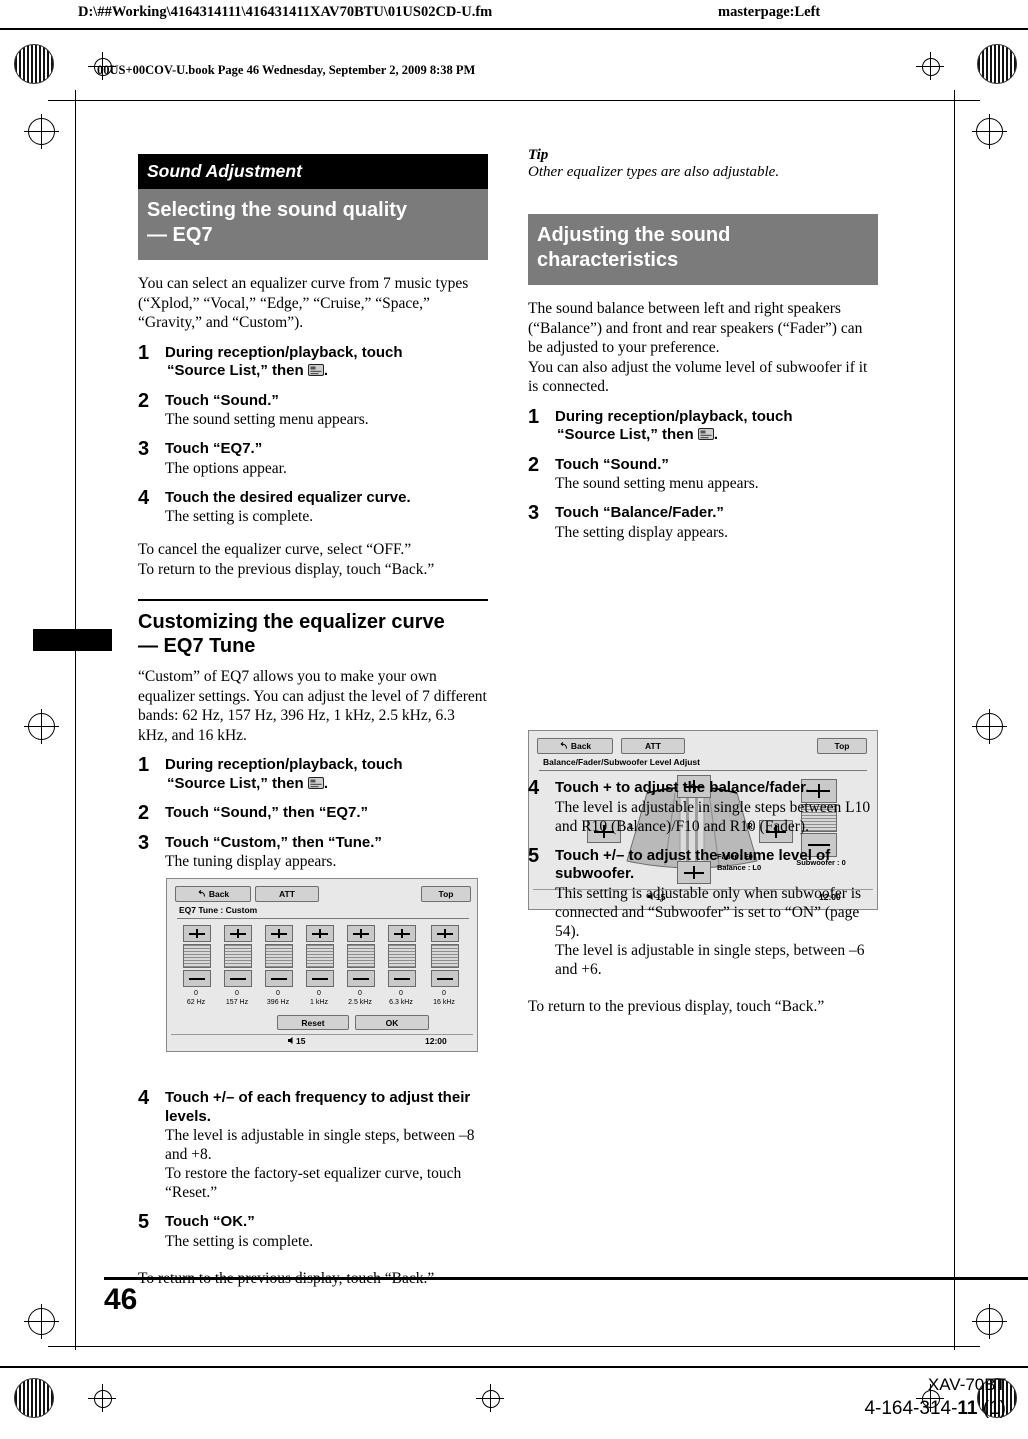 The width and height of the screenshot is (1028, 1439). What do you see at coordinates (296, 1041) in the screenshot?
I see `screen-volume-indicator: 15` at bounding box center [296, 1041].